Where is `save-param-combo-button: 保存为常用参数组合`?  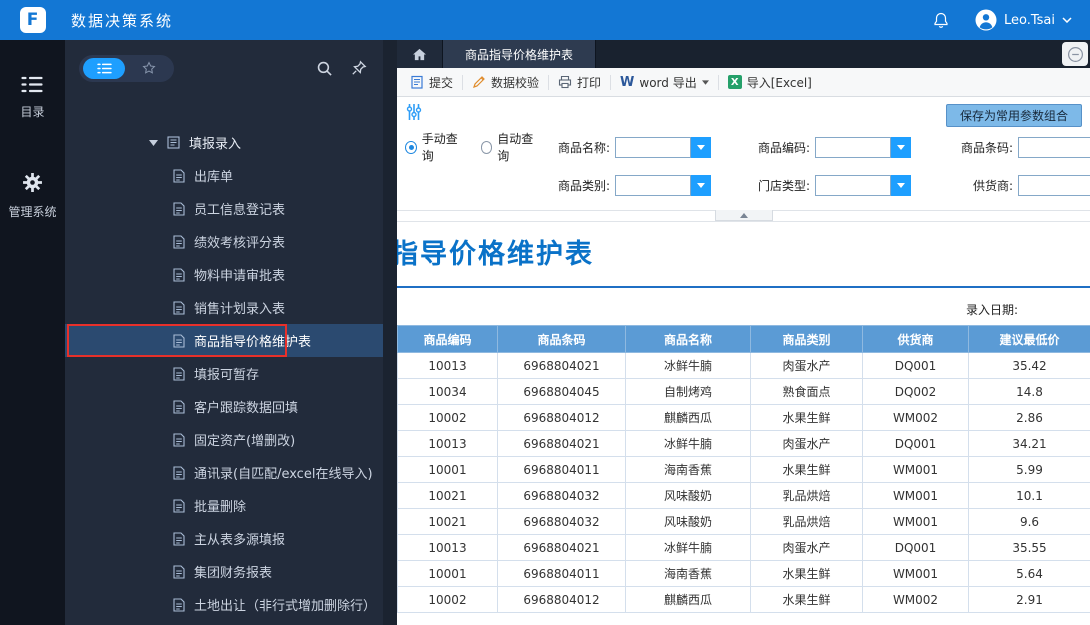 save-param-combo-button: 保存为常用参数组合 is located at coordinates (1013, 115).